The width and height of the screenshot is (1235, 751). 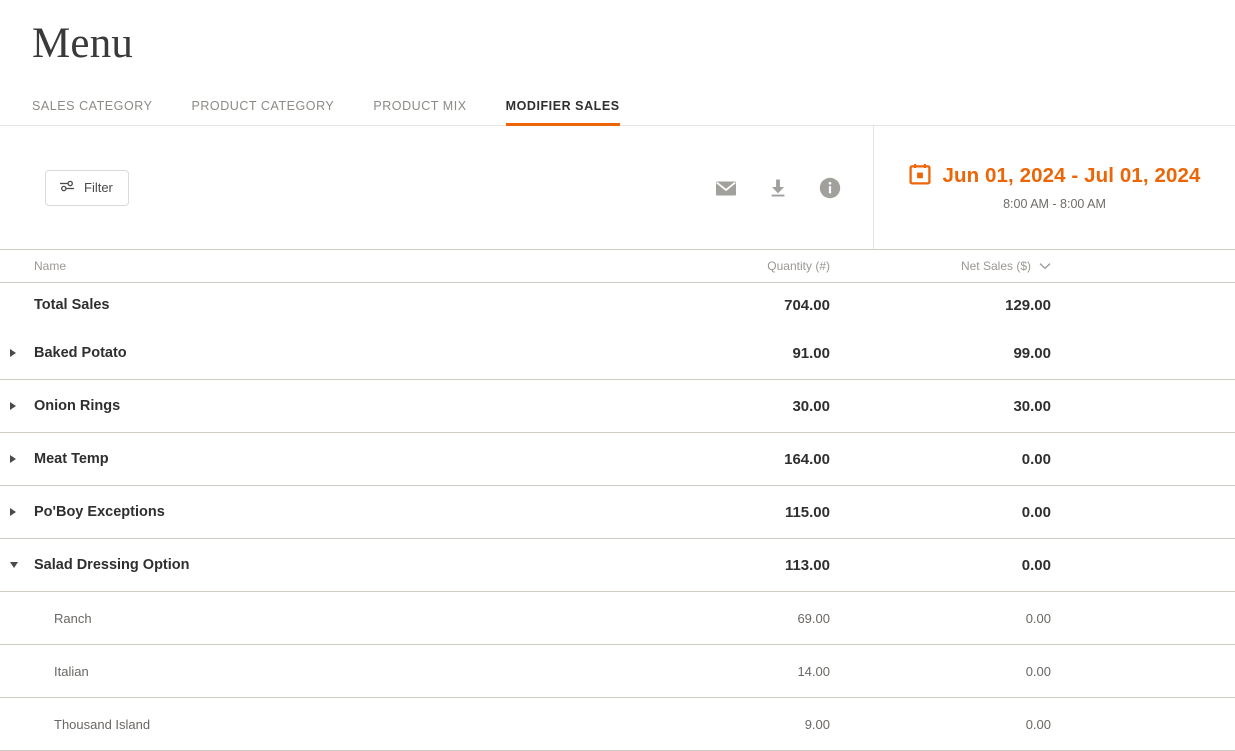 What do you see at coordinates (830, 188) in the screenshot?
I see `info-icon` at bounding box center [830, 188].